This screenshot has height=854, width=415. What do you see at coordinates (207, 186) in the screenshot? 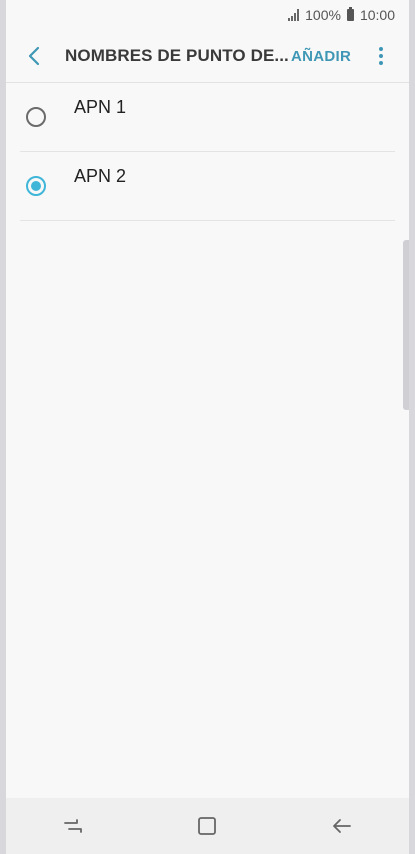
I see `apn-item-2: APN 2` at bounding box center [207, 186].